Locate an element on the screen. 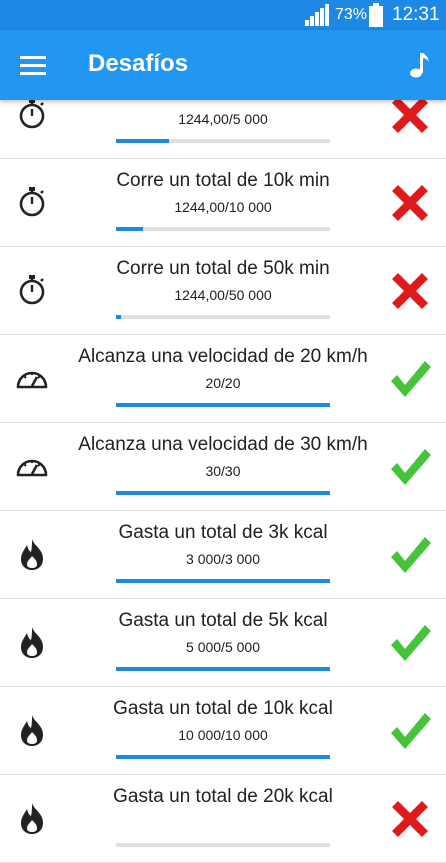  menu-icon is located at coordinates (33, 65).